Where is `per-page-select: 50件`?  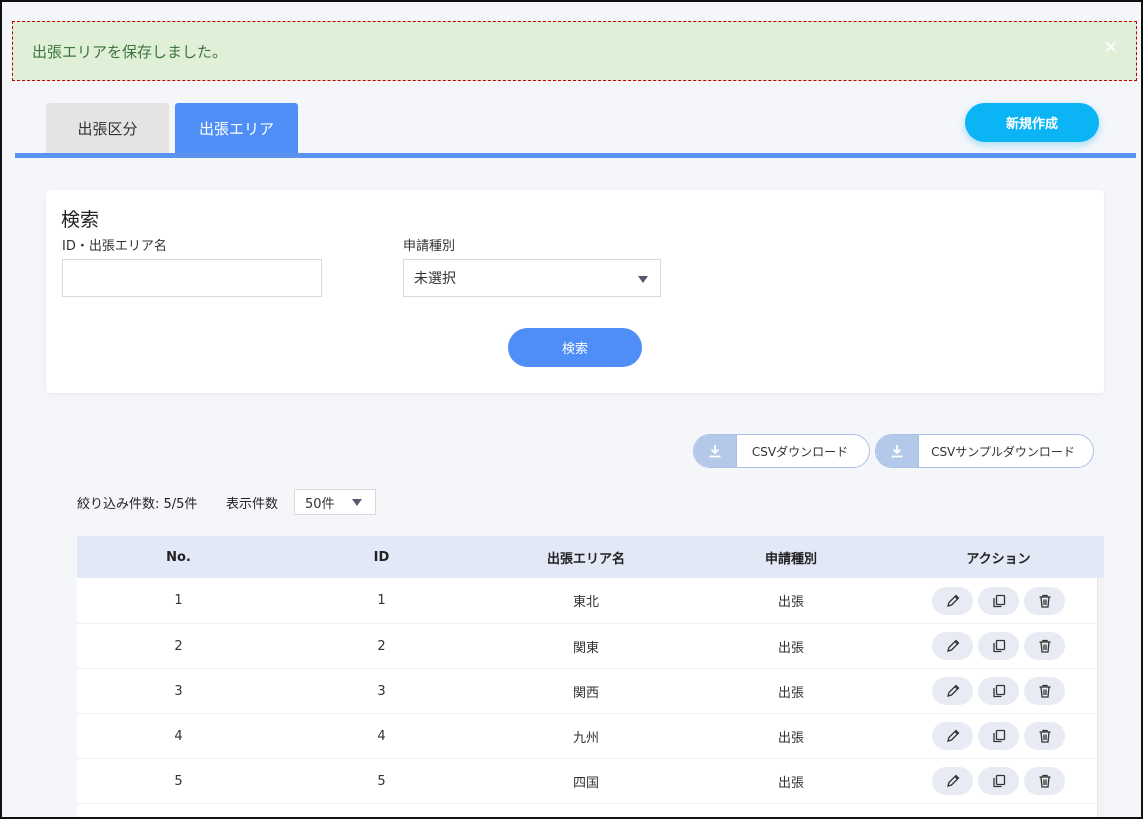 per-page-select: 50件 is located at coordinates (335, 502).